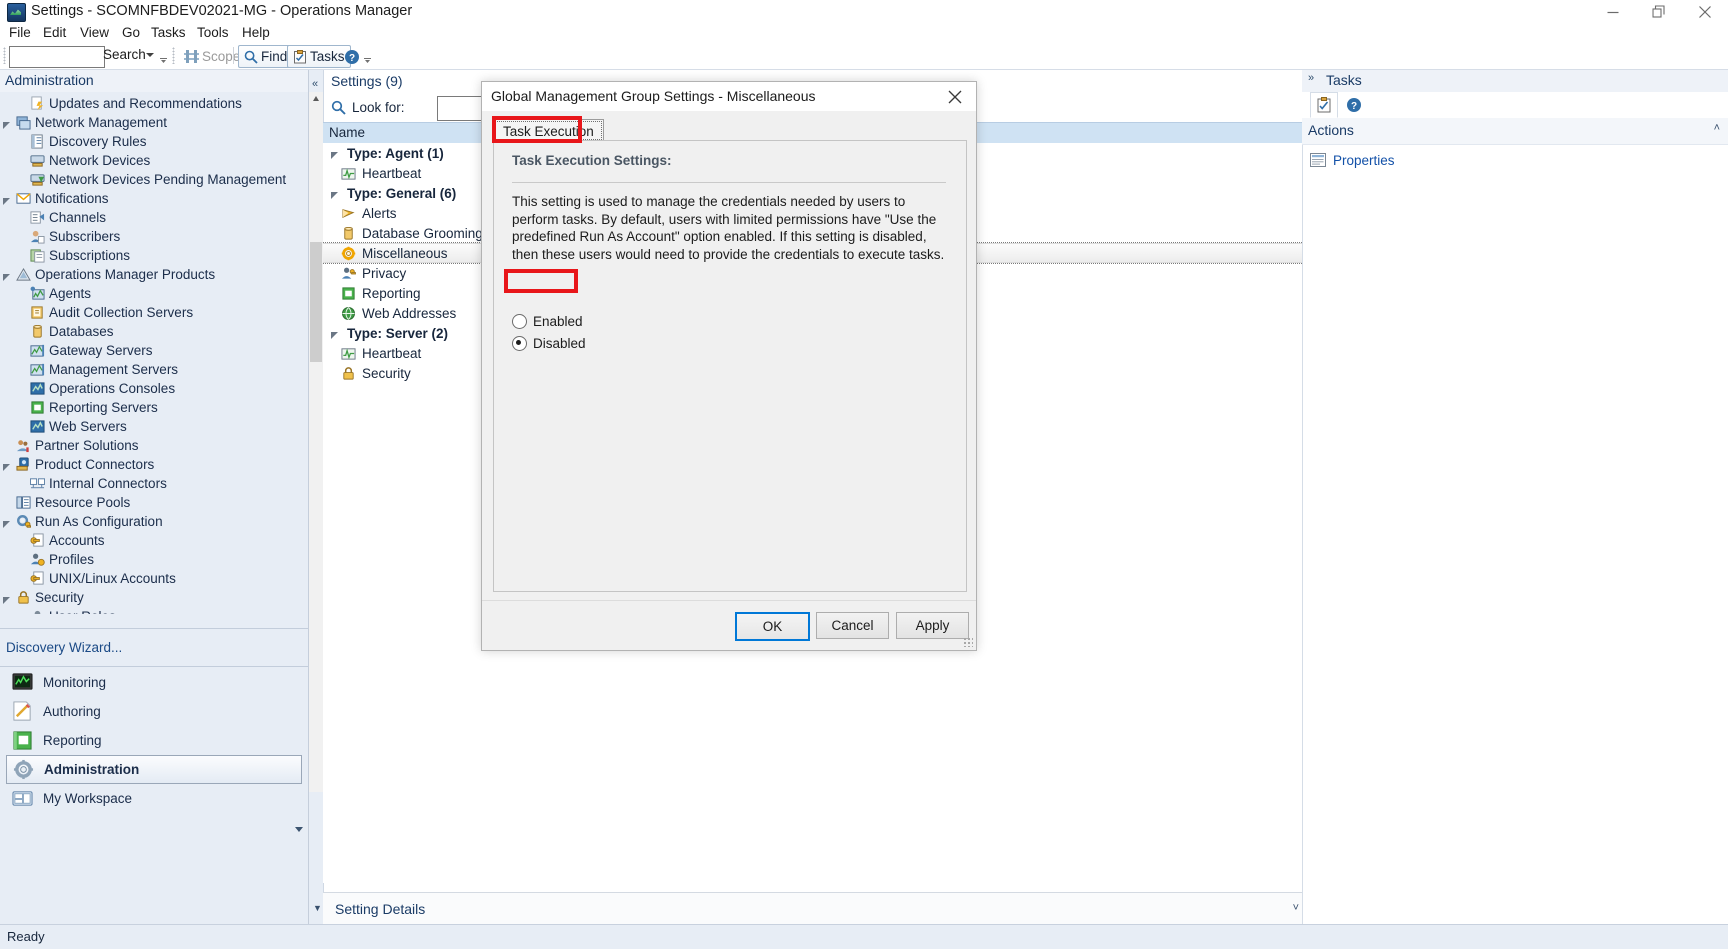  Describe the element at coordinates (146, 331) in the screenshot. I see `tree-item-databases: Databases` at that location.